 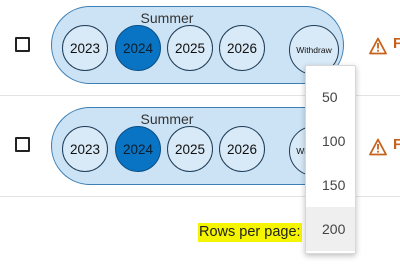 What do you see at coordinates (330, 229) in the screenshot?
I see `rows-option-200: 200` at bounding box center [330, 229].